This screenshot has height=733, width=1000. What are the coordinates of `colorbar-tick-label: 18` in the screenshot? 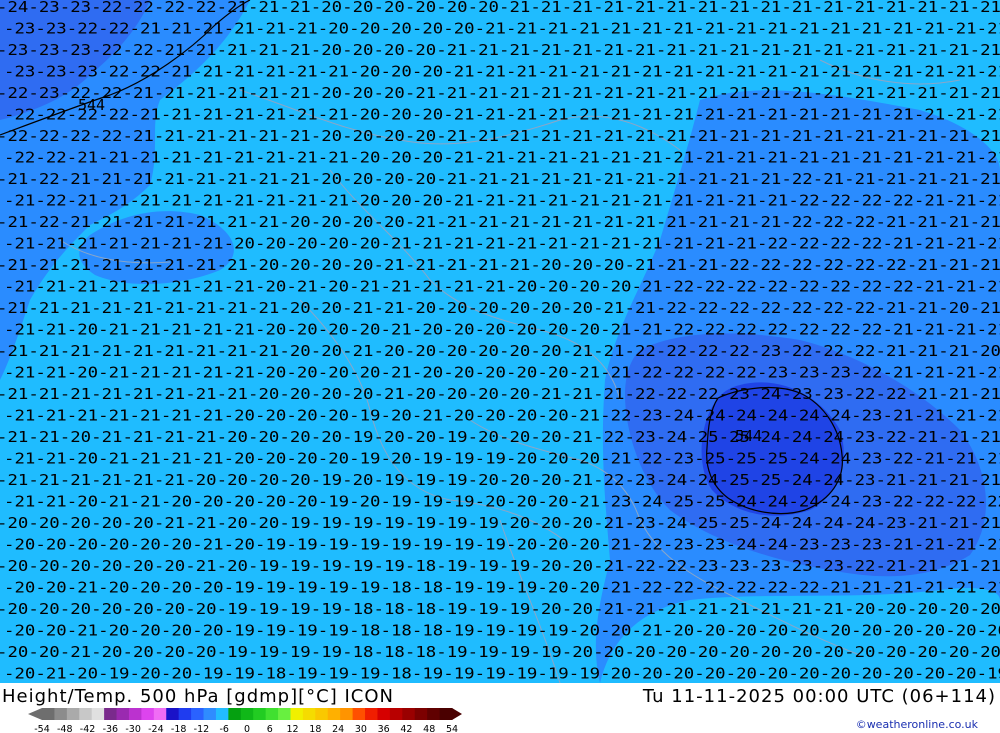 It's located at (315, 728).